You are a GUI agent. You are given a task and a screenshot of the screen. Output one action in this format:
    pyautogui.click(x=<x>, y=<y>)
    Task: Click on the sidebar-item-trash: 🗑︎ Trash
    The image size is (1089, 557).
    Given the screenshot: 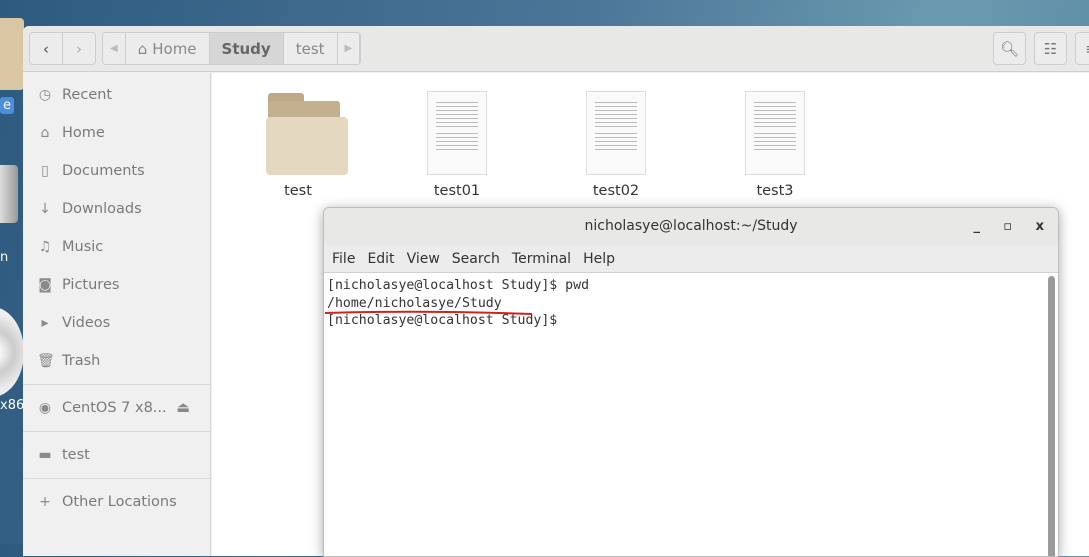 What is the action you would take?
    pyautogui.click(x=116, y=361)
    